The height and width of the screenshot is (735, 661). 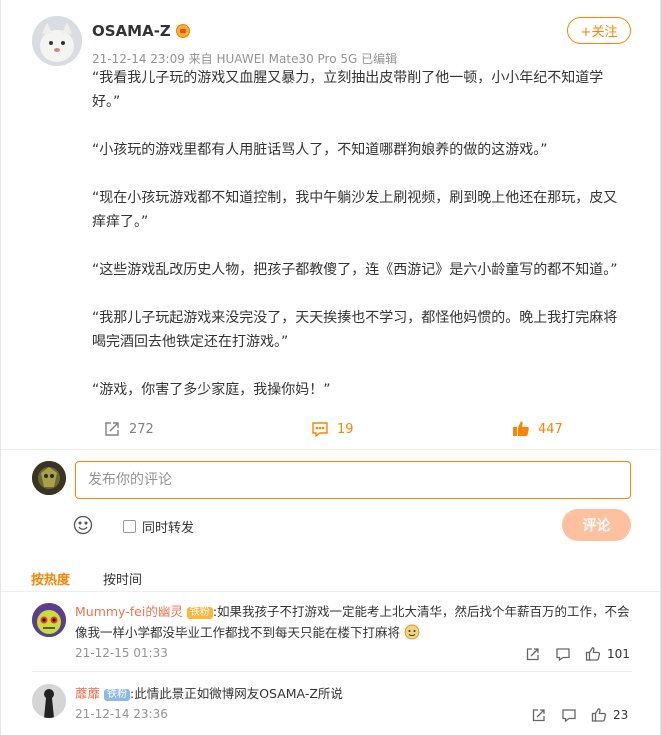 What do you see at coordinates (129, 611) in the screenshot?
I see `commenter-name: Mummy-fei的幽灵` at bounding box center [129, 611].